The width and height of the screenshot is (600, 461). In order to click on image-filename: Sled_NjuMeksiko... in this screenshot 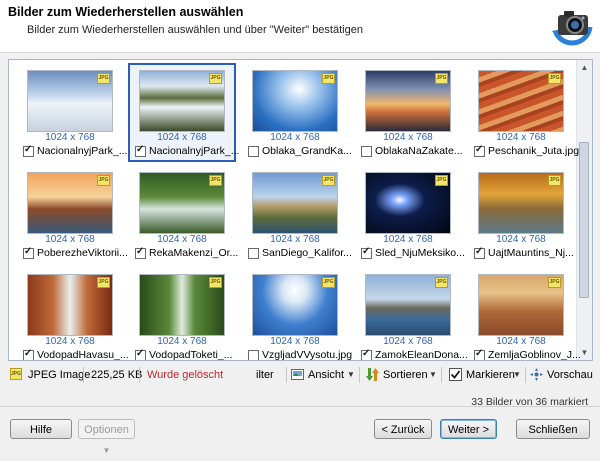, I will do `click(420, 253)`.